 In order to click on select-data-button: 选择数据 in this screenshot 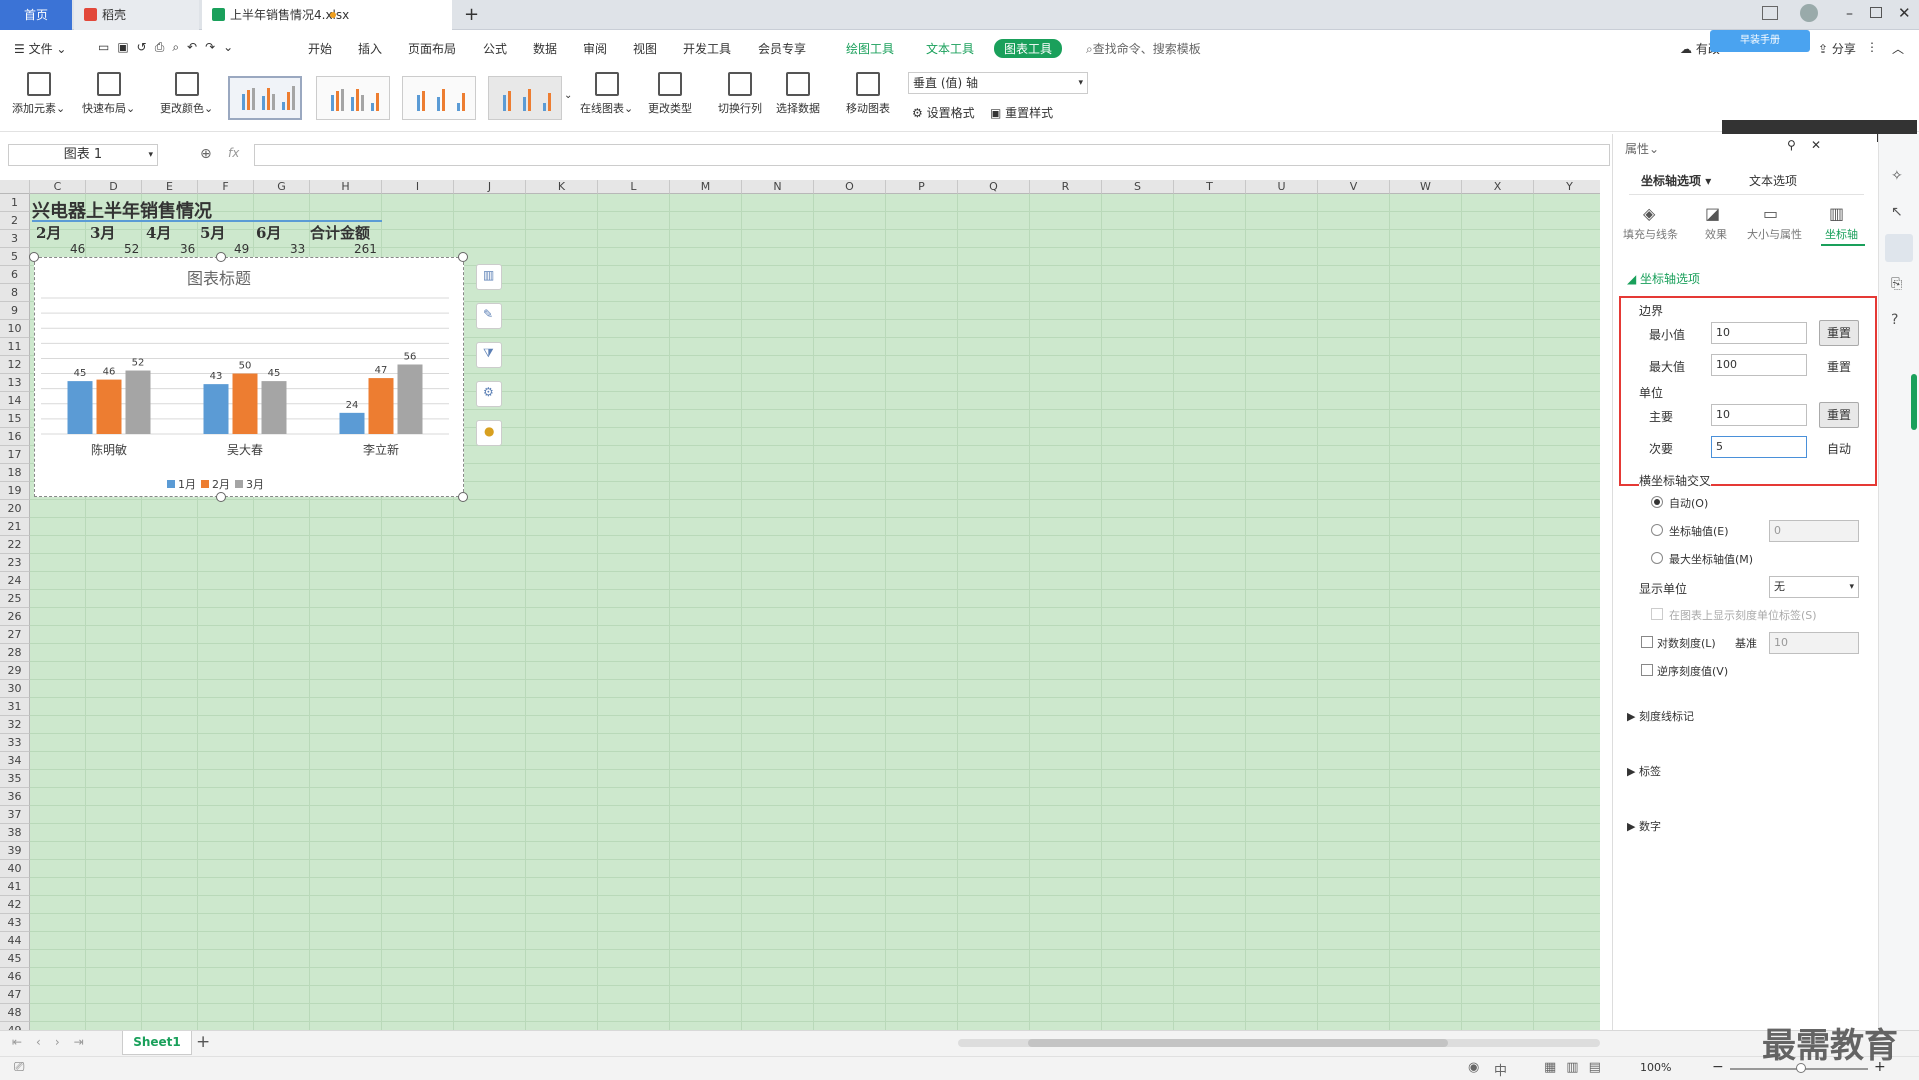, I will do `click(798, 94)`.